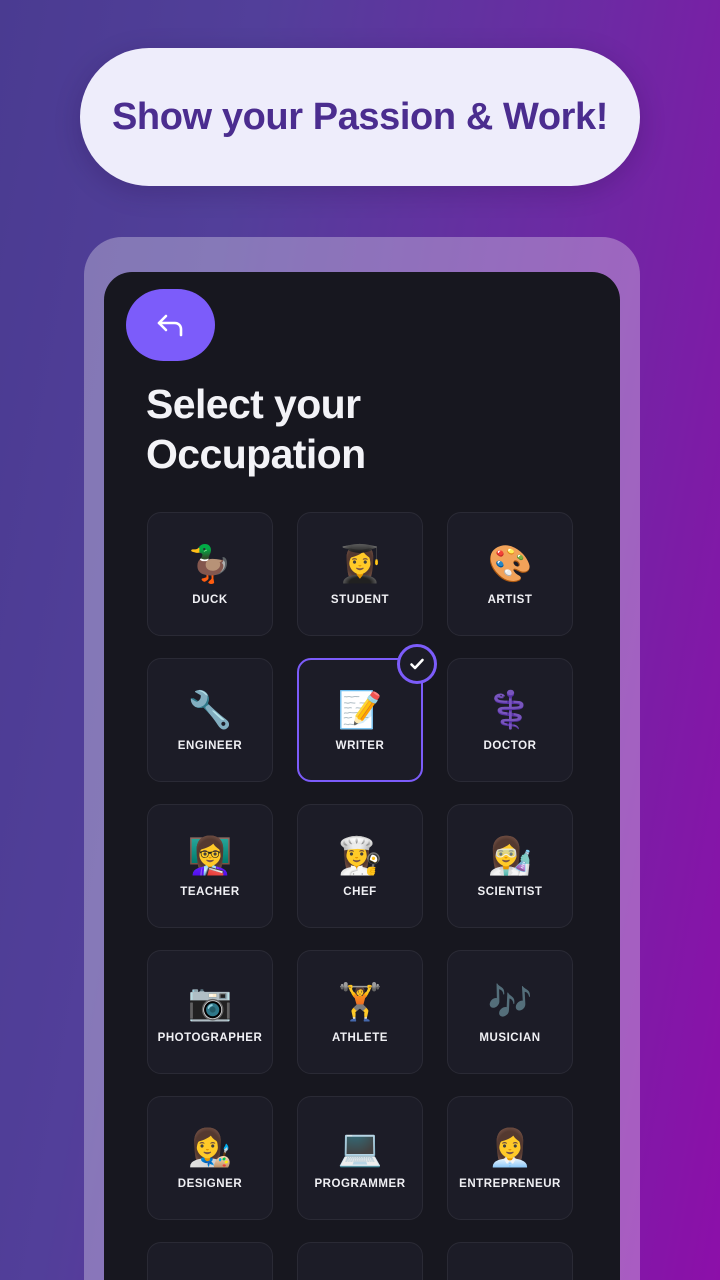  I want to click on page-title-line-2: Occupation, so click(256, 454).